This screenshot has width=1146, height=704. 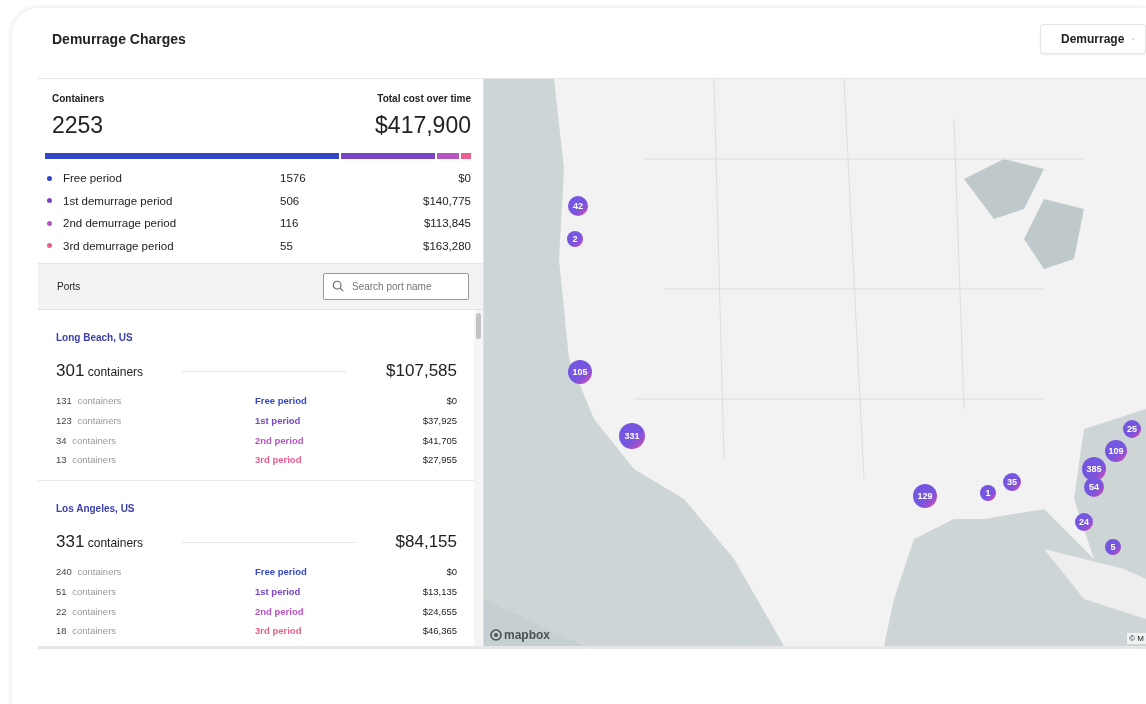 I want to click on period-name: 3rd demurrage period, so click(x=119, y=245).